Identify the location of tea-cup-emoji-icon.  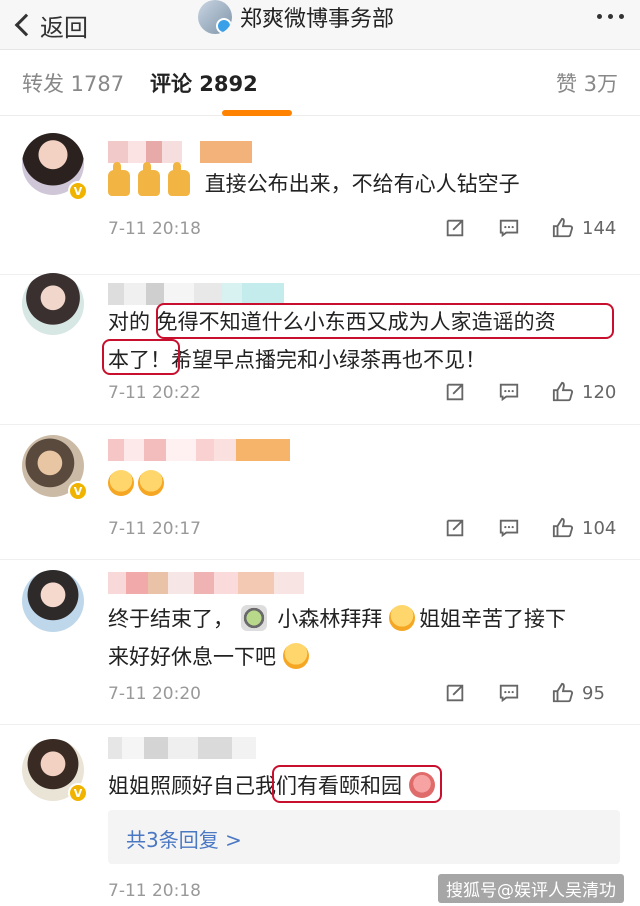
(253, 618).